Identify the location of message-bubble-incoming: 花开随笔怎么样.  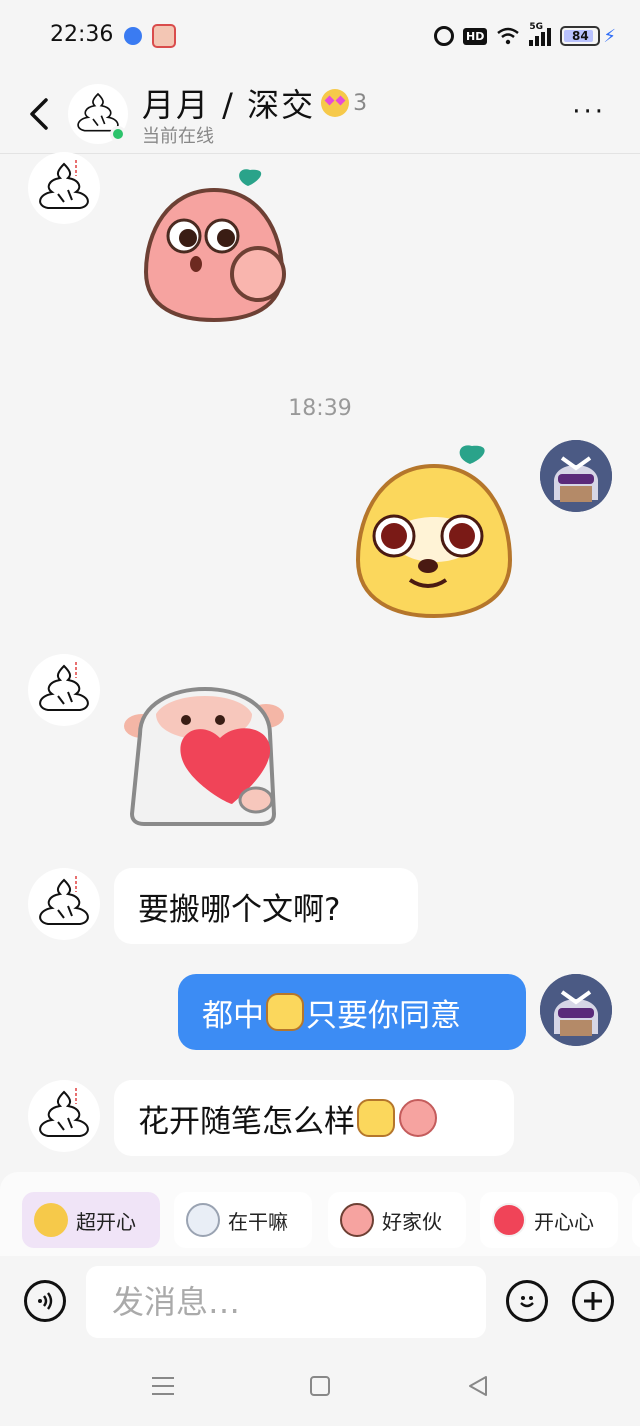
(314, 1118).